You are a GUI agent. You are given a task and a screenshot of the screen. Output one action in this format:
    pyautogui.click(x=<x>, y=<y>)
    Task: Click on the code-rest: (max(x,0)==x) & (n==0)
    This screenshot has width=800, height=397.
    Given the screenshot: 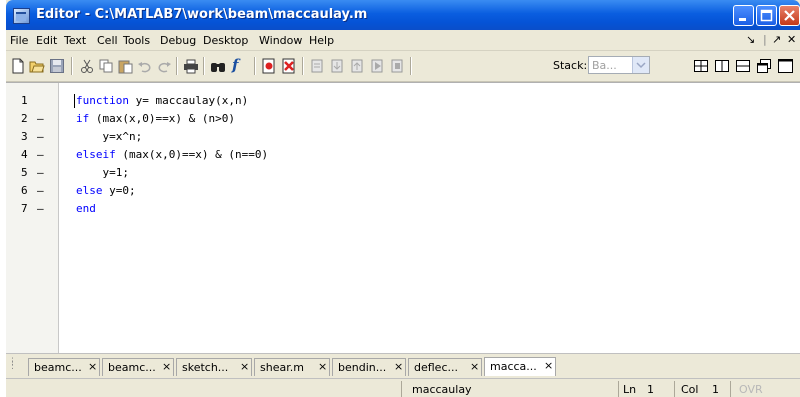 What is the action you would take?
    pyautogui.click(x=192, y=154)
    